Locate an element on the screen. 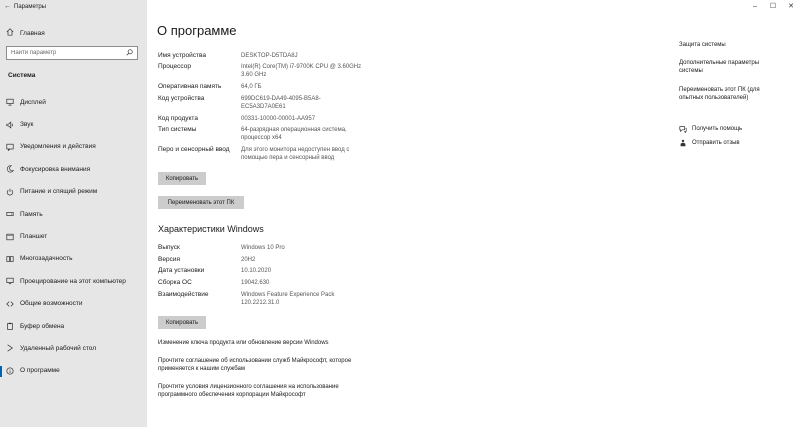 The image size is (800, 427). sidebar-item-shared: Общие возможности is located at coordinates (73, 304).